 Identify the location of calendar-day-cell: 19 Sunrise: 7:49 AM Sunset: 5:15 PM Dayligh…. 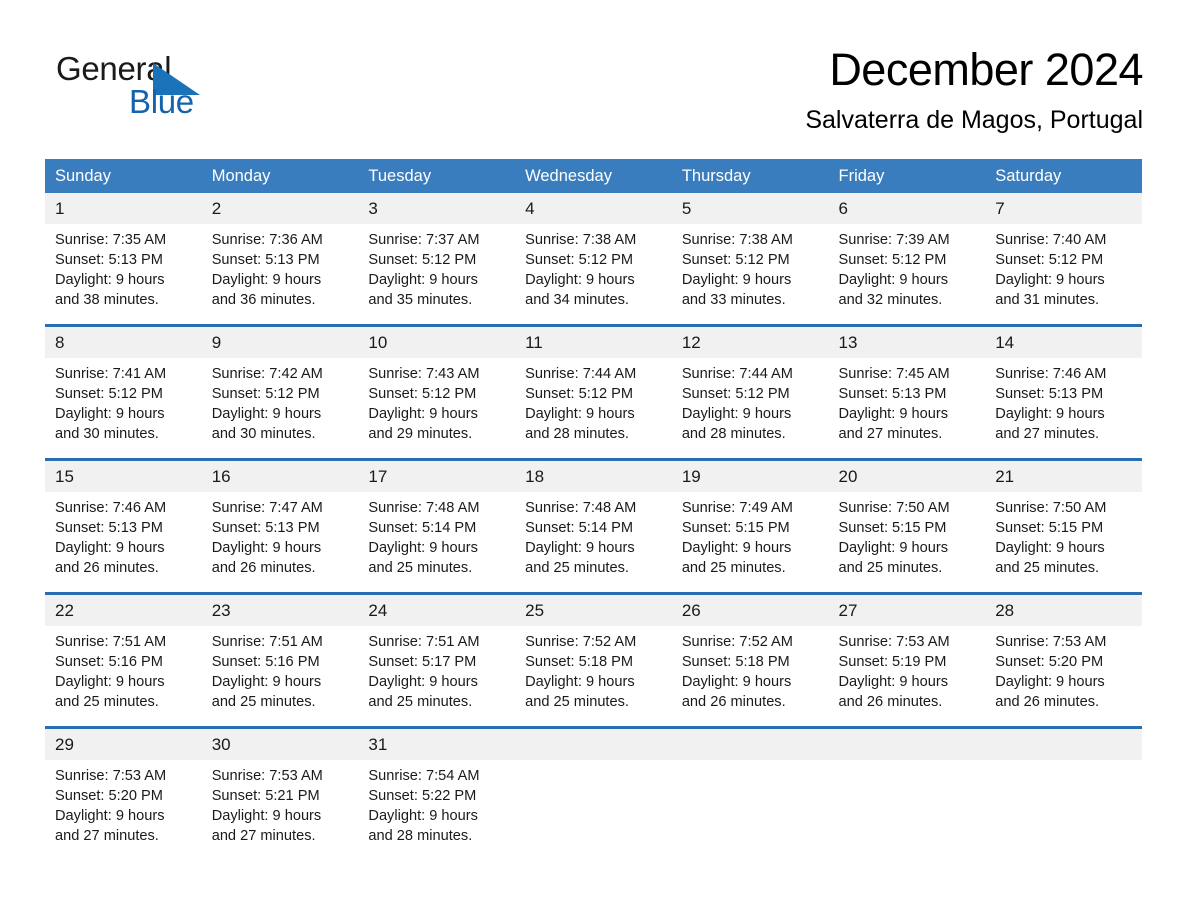
(750, 526).